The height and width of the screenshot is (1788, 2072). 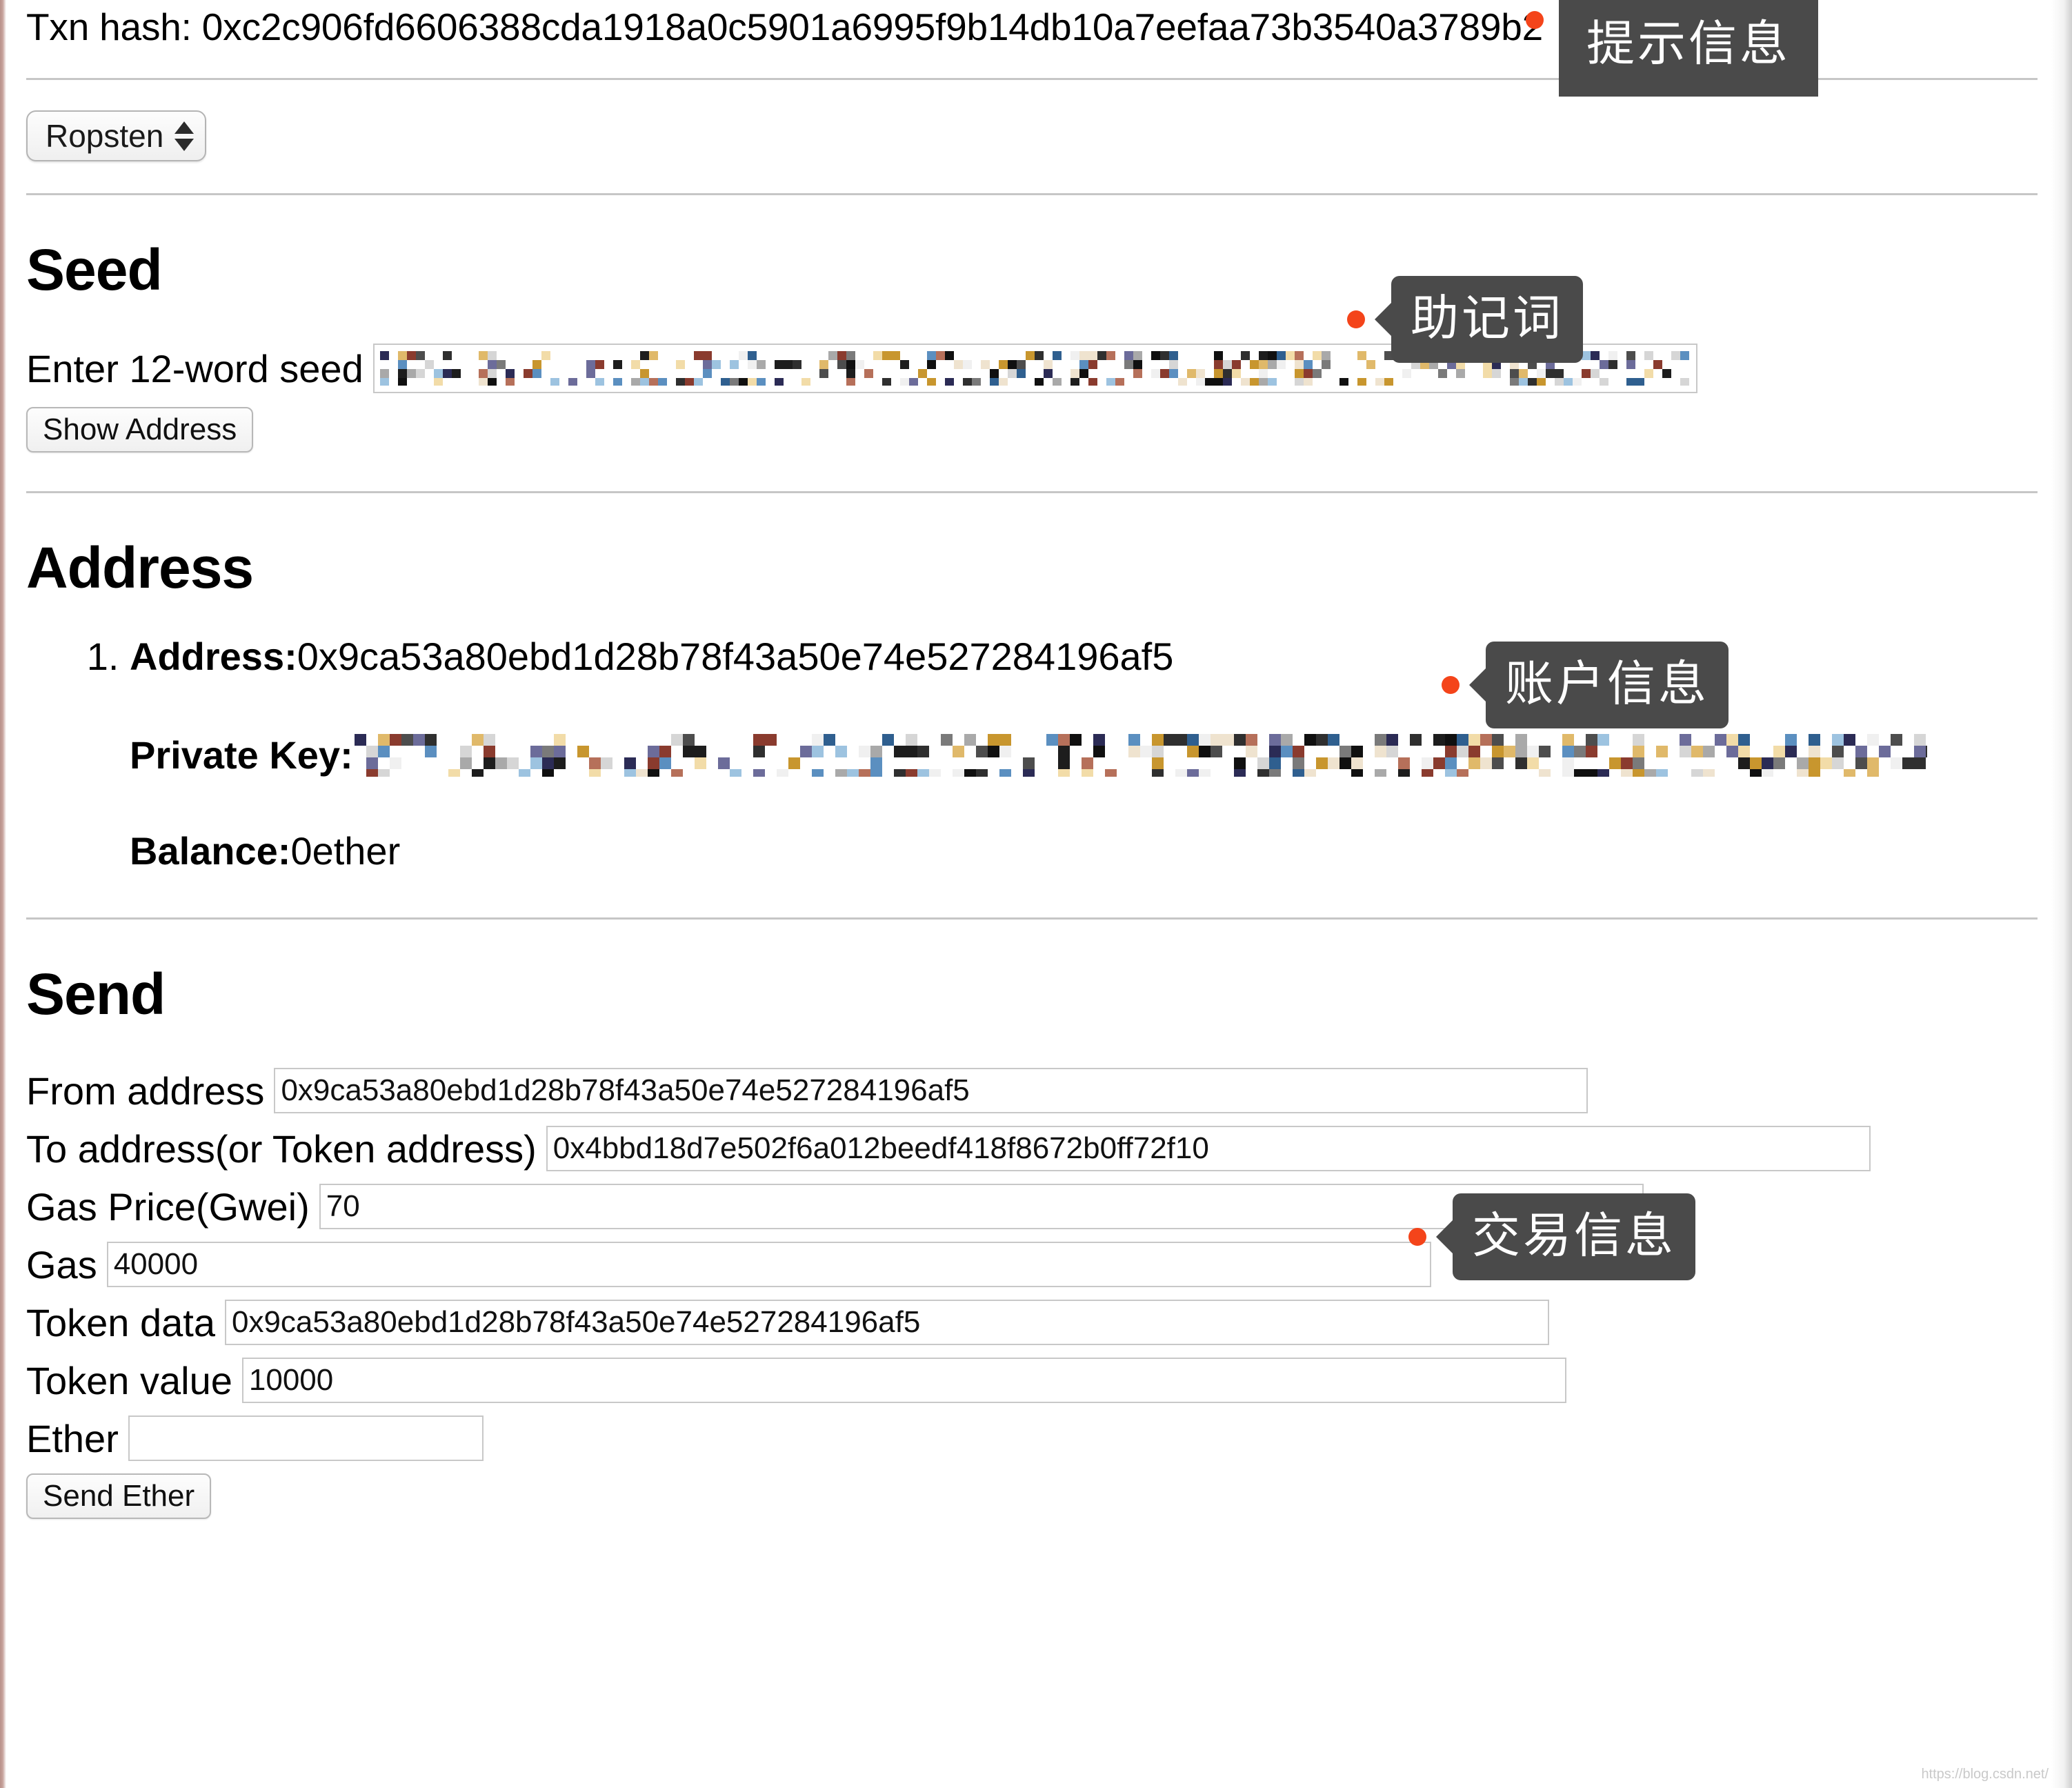 I want to click on send-ether-row: Send Ether, so click(x=1037, y=1496).